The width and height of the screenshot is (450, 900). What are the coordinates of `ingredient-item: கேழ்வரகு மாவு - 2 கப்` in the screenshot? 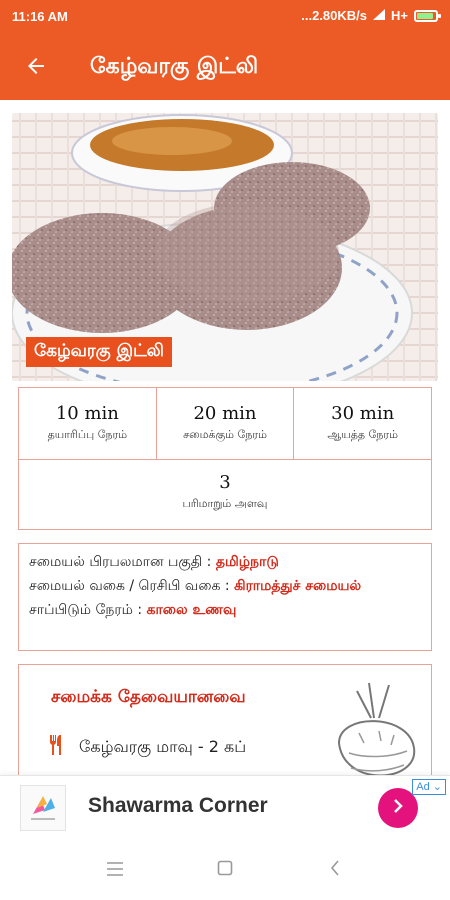 It's located at (147, 747).